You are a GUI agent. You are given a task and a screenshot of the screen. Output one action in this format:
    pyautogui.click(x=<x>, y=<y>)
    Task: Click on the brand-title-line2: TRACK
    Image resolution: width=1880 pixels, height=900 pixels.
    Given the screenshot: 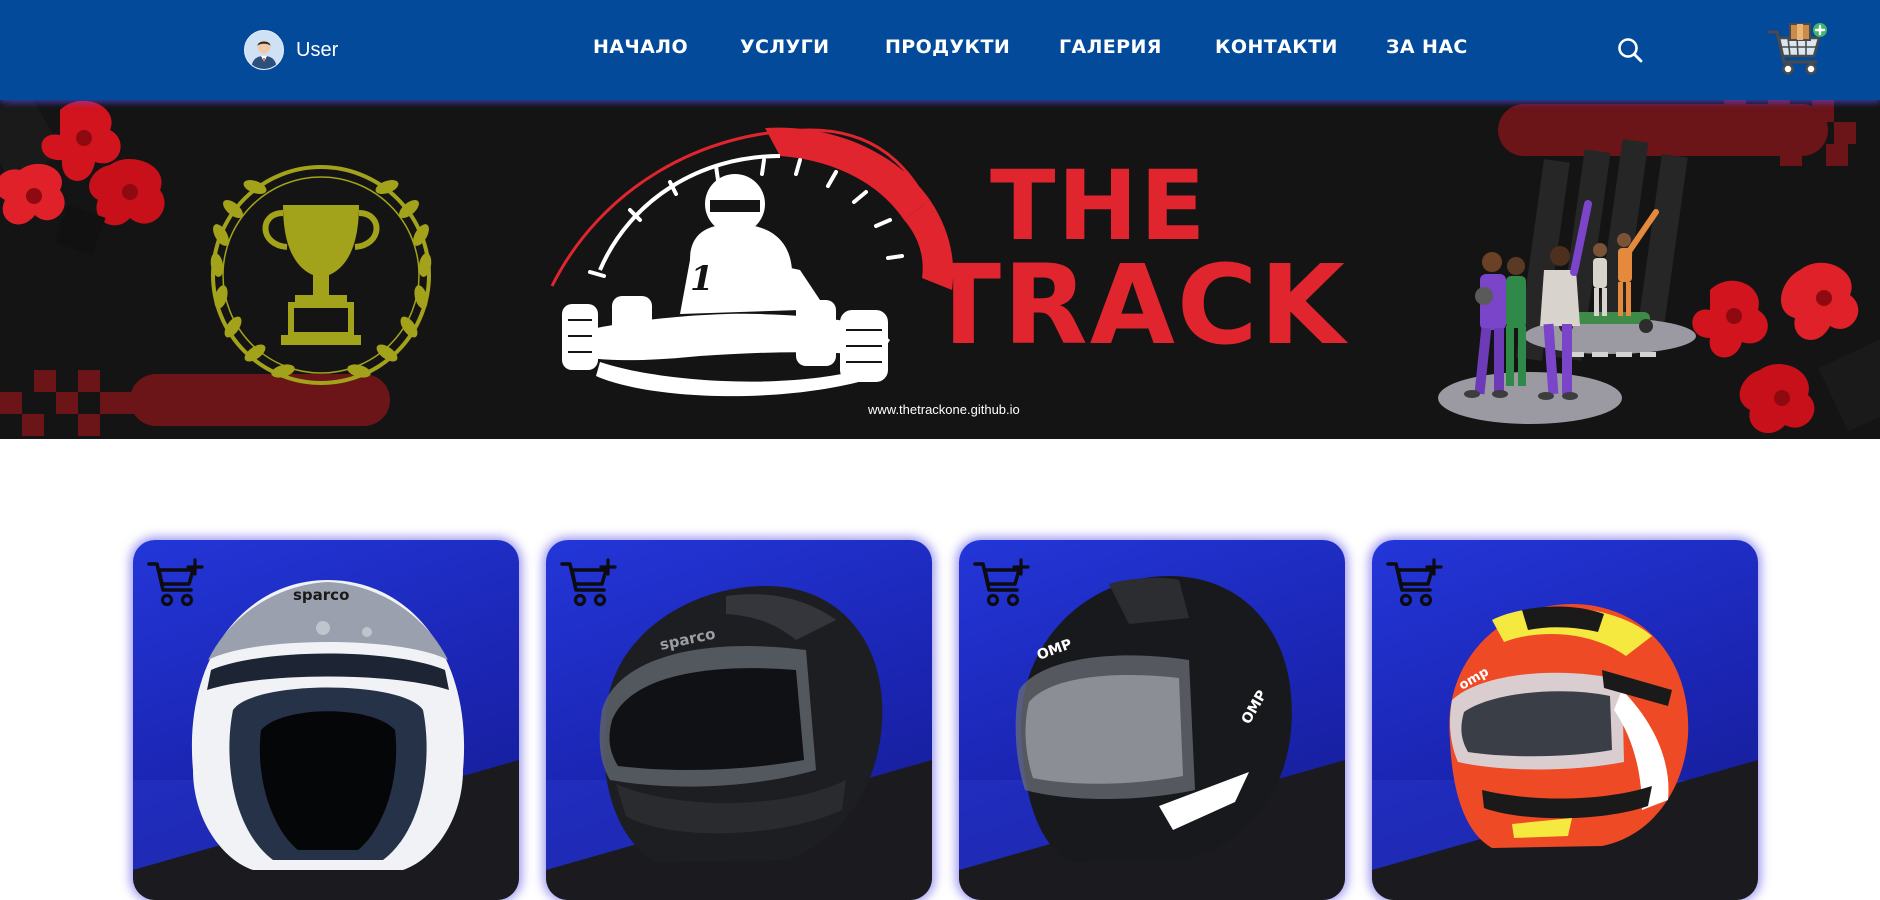 What is the action you would take?
    pyautogui.click(x=1136, y=305)
    